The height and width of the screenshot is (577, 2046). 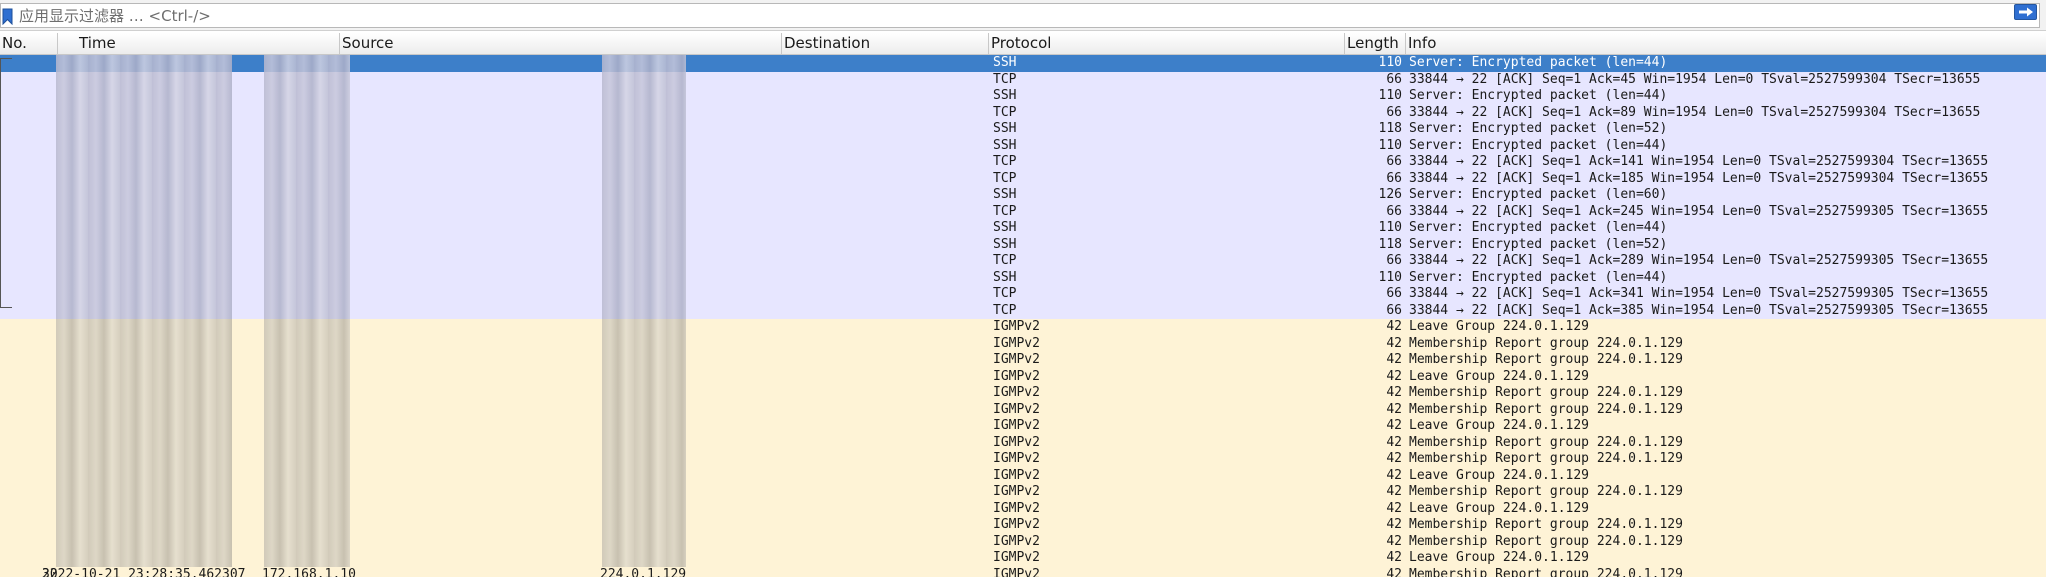 I want to click on conversation-bracket, so click(x=6, y=183).